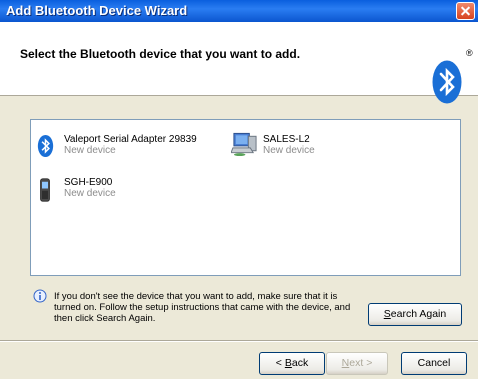 The width and height of the screenshot is (478, 379). Describe the element at coordinates (447, 82) in the screenshot. I see `bluetooth-logo-icon` at that location.